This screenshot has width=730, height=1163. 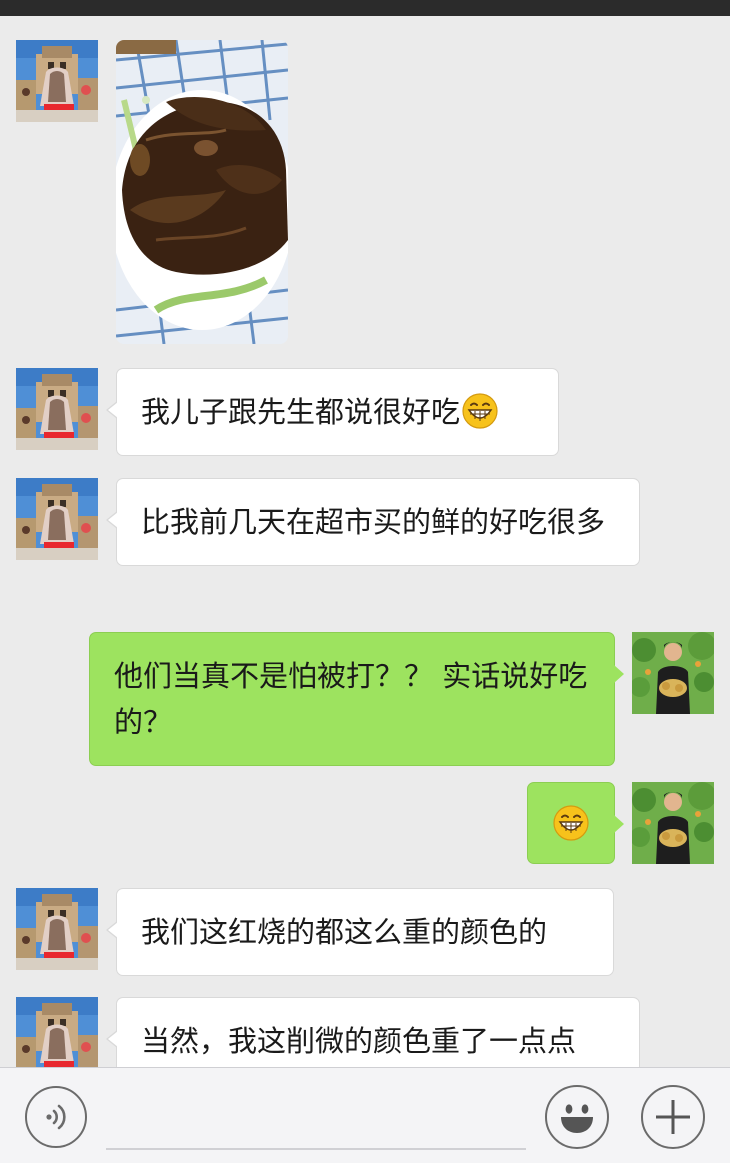 I want to click on message-text: 当然，我这削微的颜色重了一点点, so click(x=359, y=1041).